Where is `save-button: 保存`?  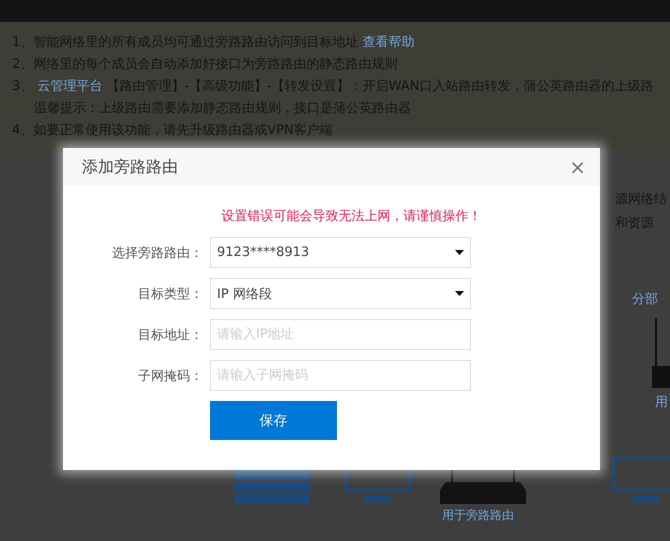
save-button: 保存 is located at coordinates (273, 420).